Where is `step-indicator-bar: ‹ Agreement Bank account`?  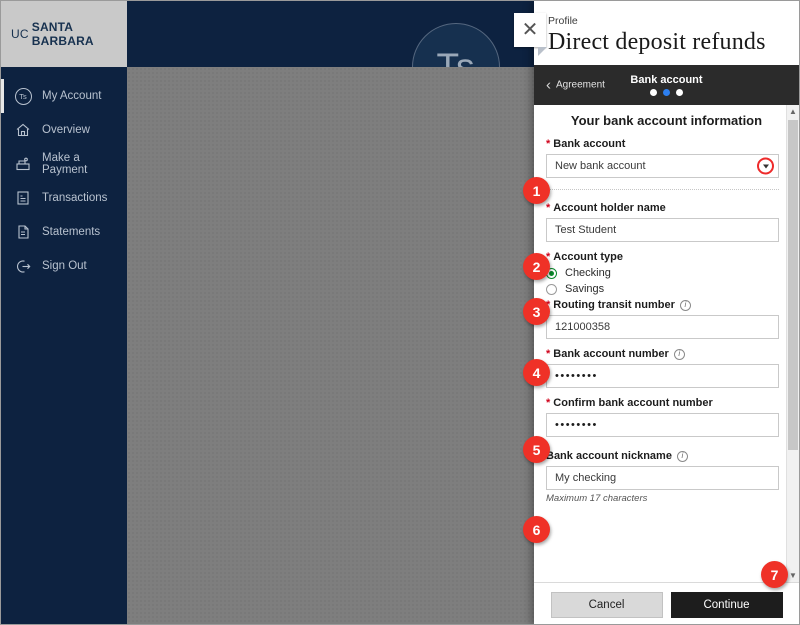
step-indicator-bar: ‹ Agreement Bank account is located at coordinates (666, 85).